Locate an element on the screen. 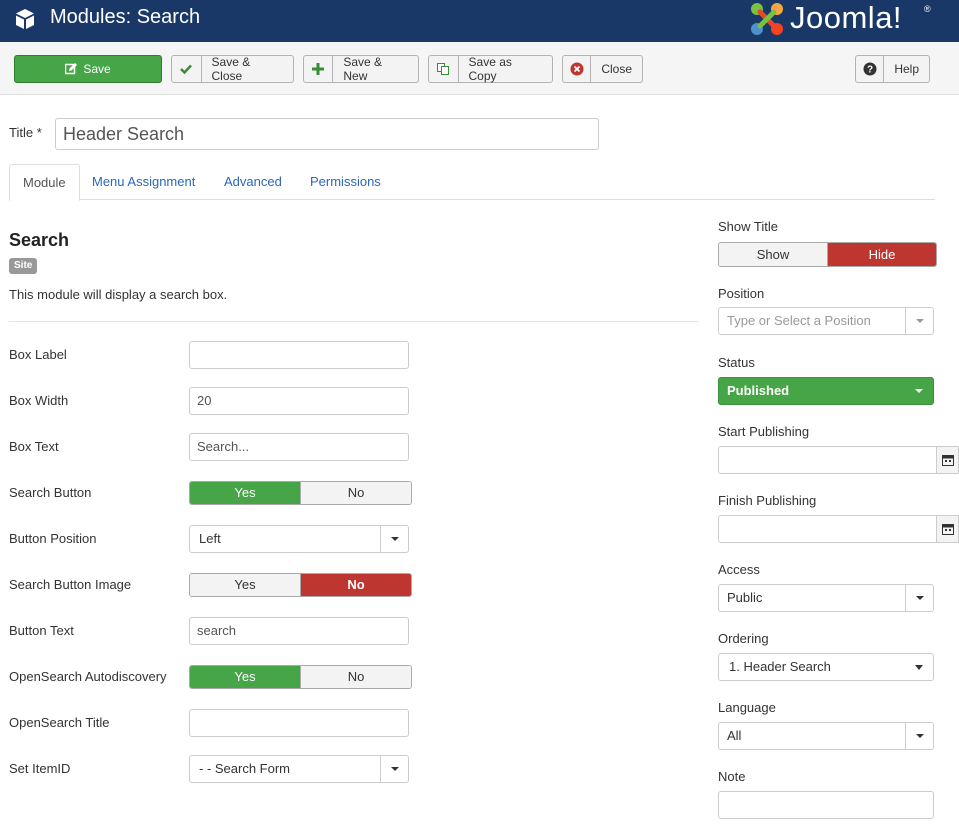  edit-icon is located at coordinates (74, 69).